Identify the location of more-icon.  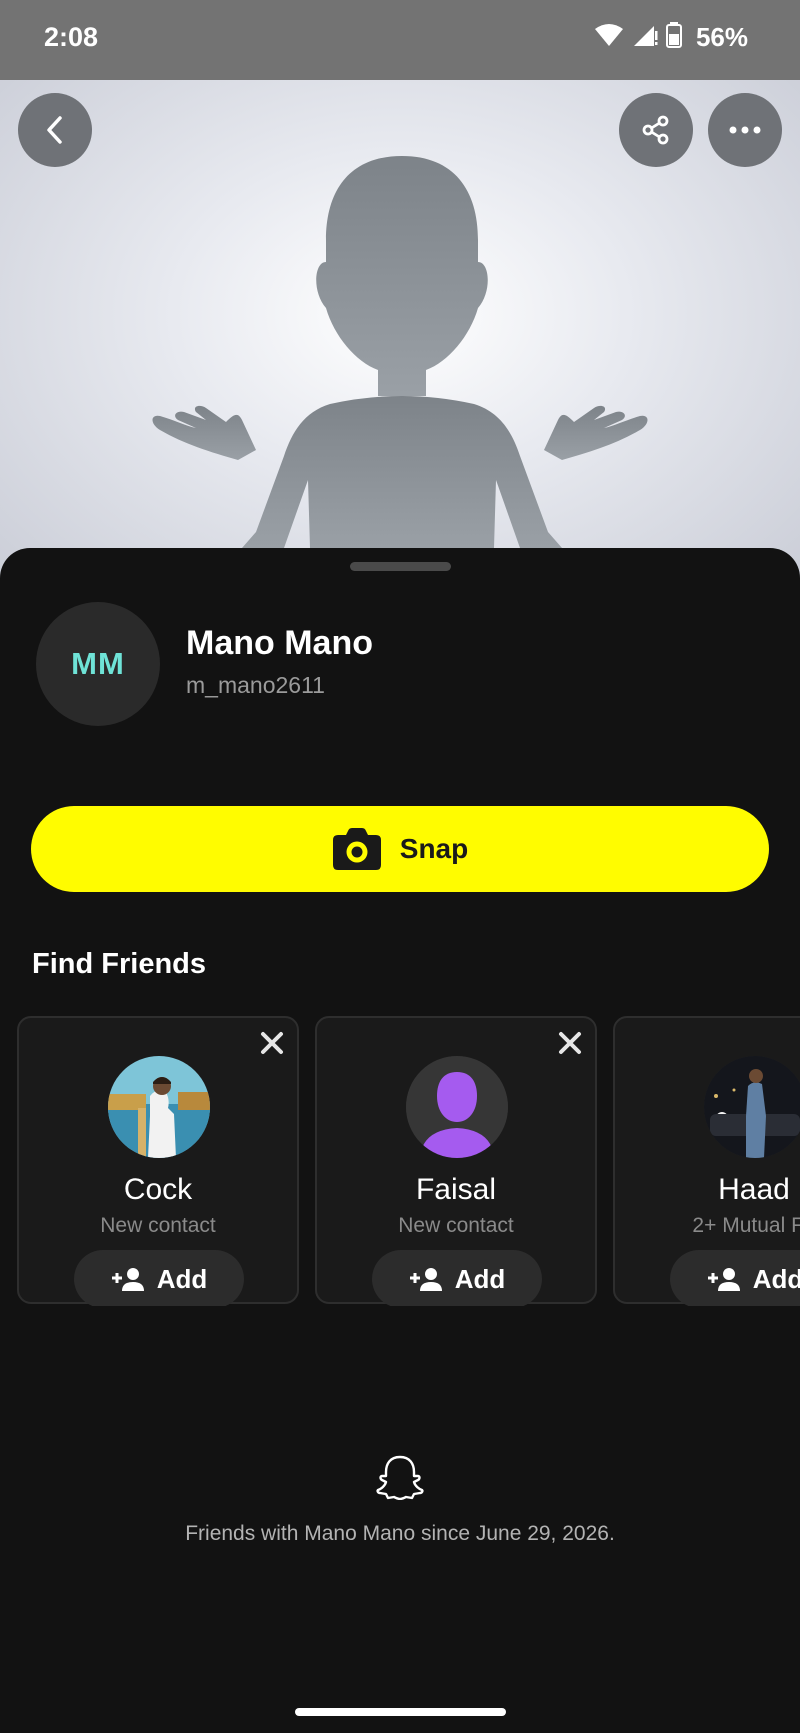
(745, 130).